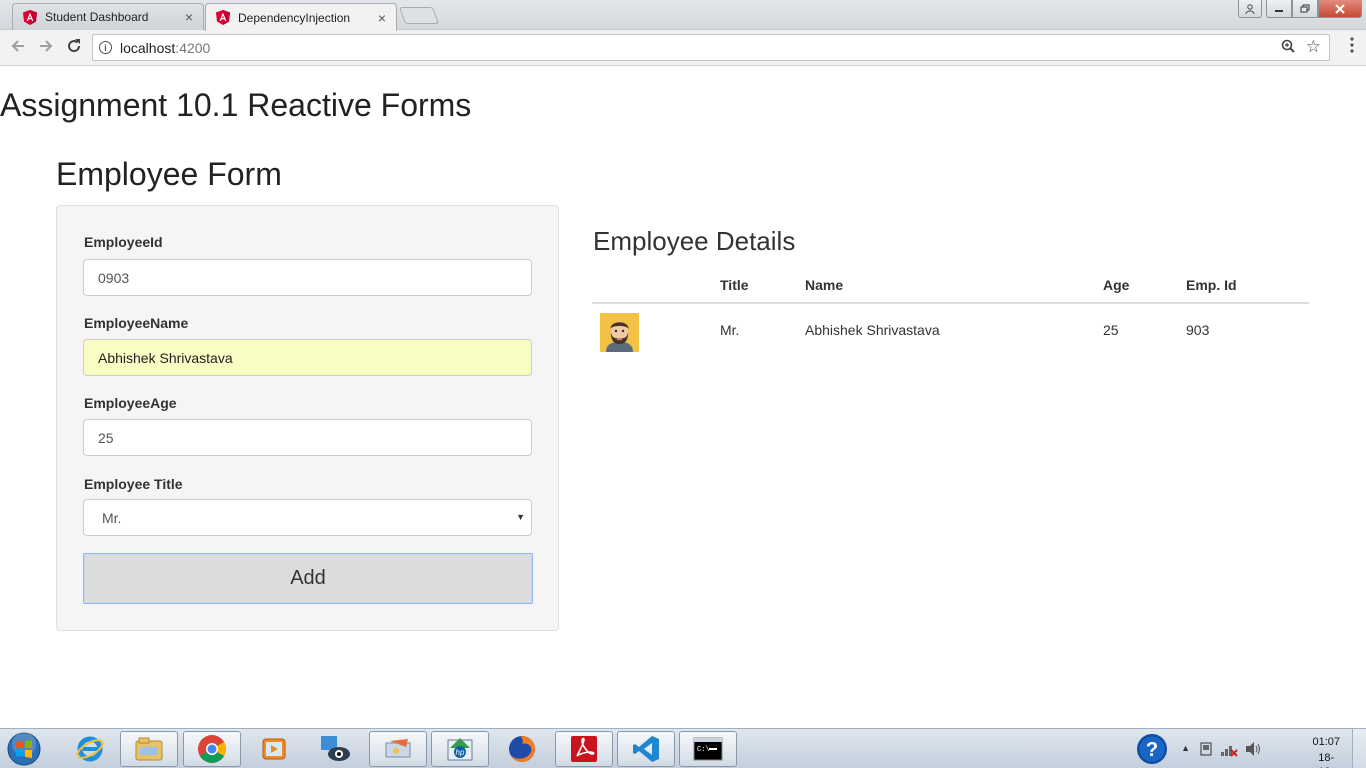  I want to click on media-player-icon, so click(274, 749).